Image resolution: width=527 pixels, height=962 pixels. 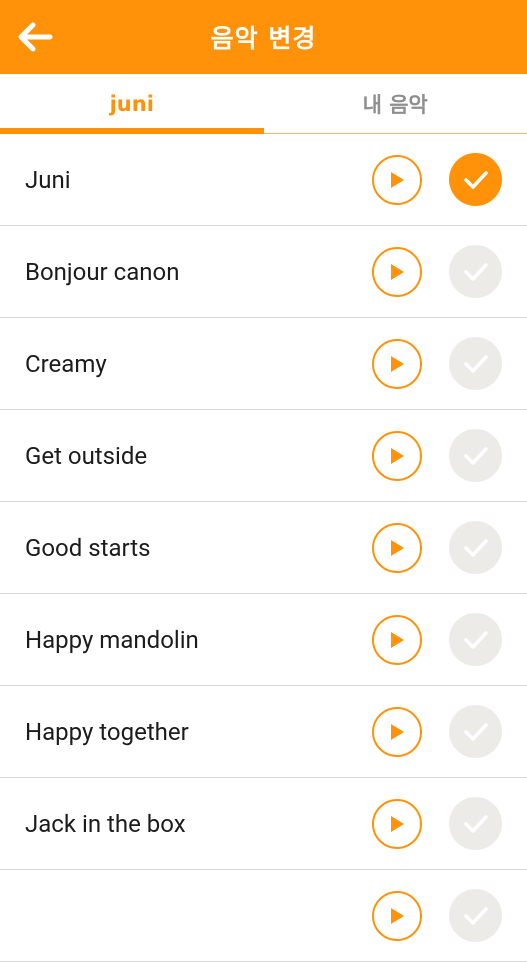 What do you see at coordinates (263, 732) in the screenshot?
I see `track-row: Happy together` at bounding box center [263, 732].